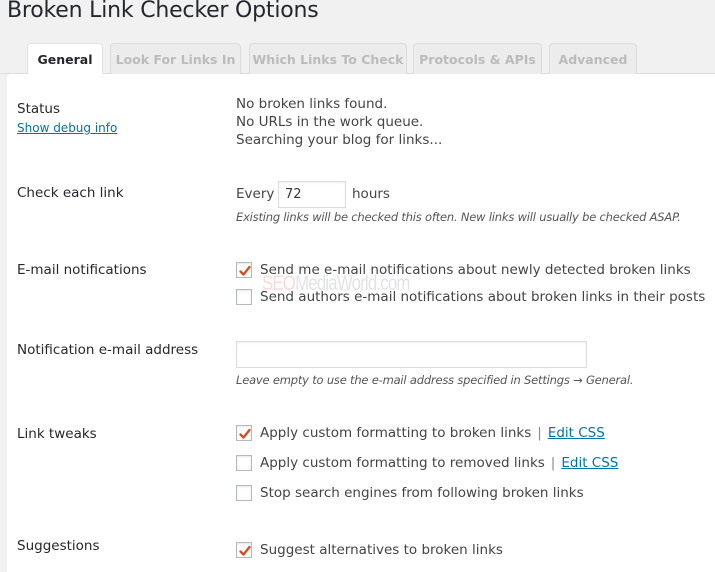  What do you see at coordinates (589, 463) in the screenshot?
I see `edit-css-removed-link: Edit CSS` at bounding box center [589, 463].